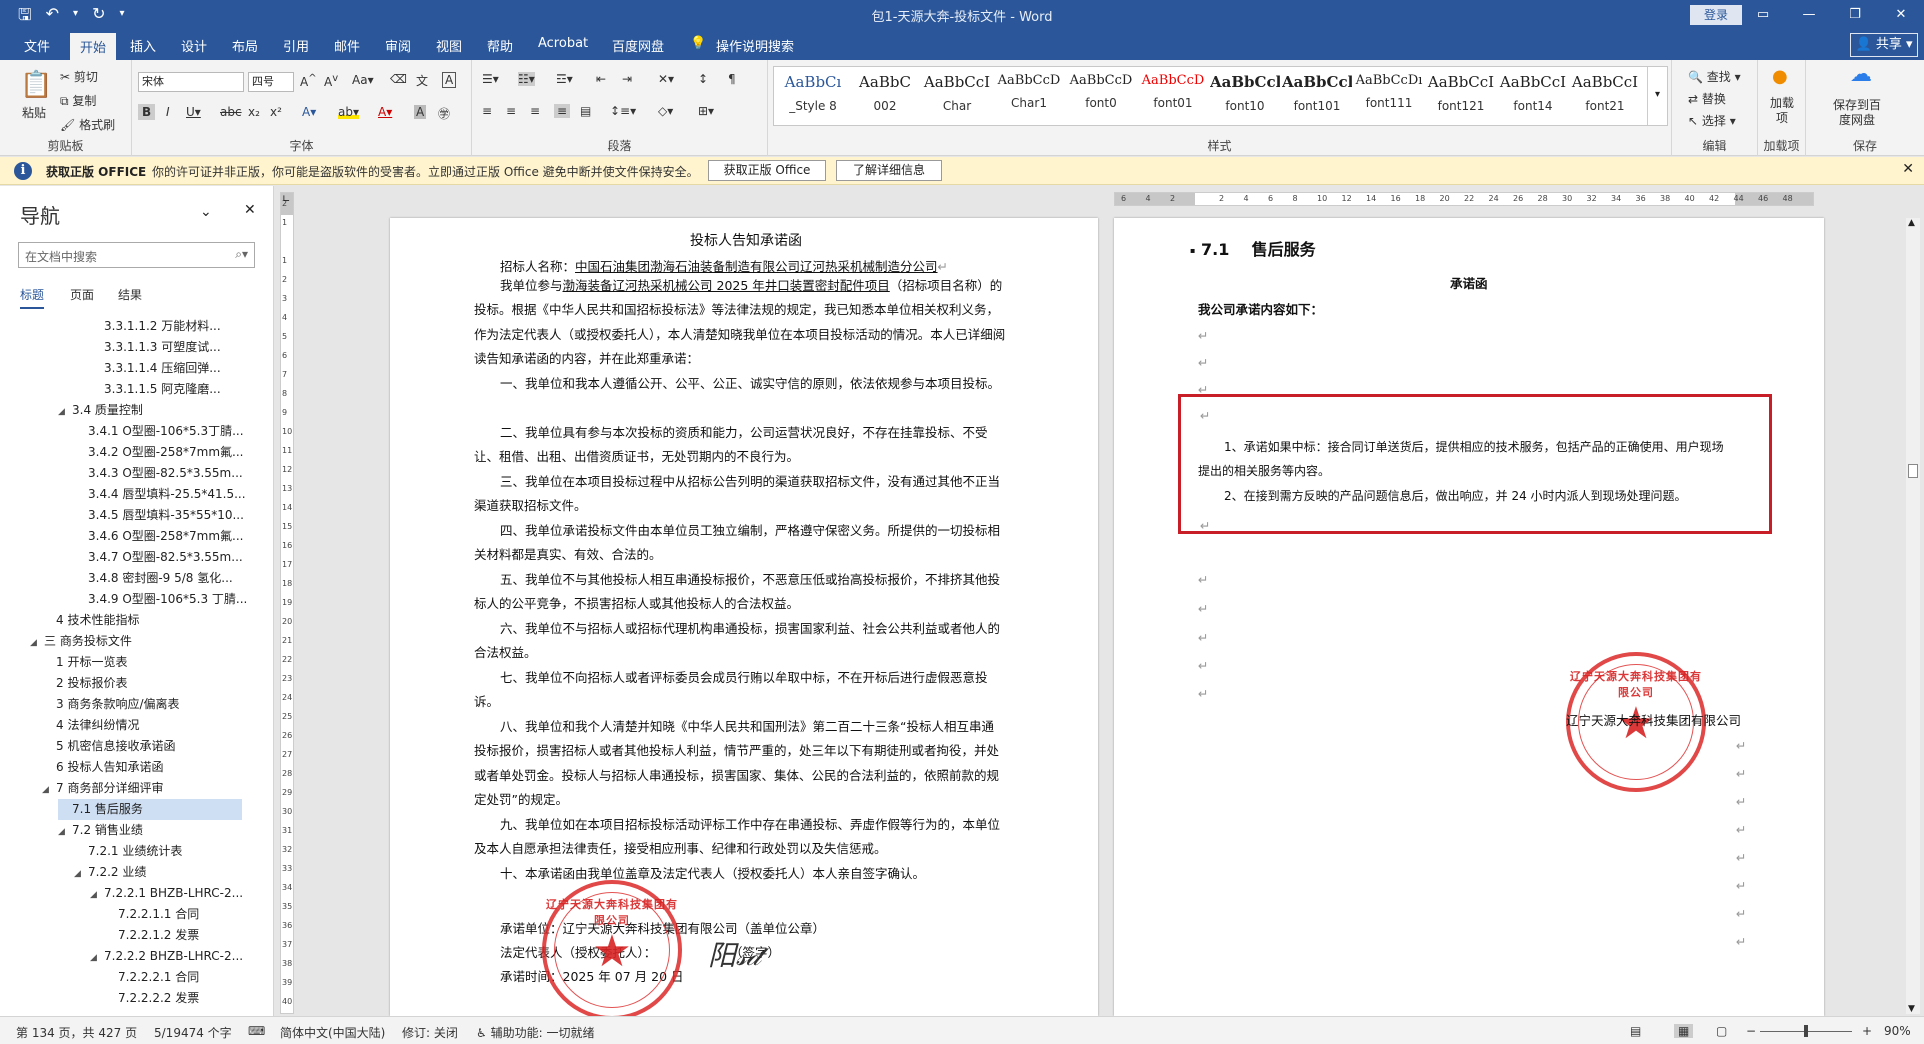  What do you see at coordinates (1245, 93) in the screenshot?
I see `style-item: AaBbCcl font10` at bounding box center [1245, 93].